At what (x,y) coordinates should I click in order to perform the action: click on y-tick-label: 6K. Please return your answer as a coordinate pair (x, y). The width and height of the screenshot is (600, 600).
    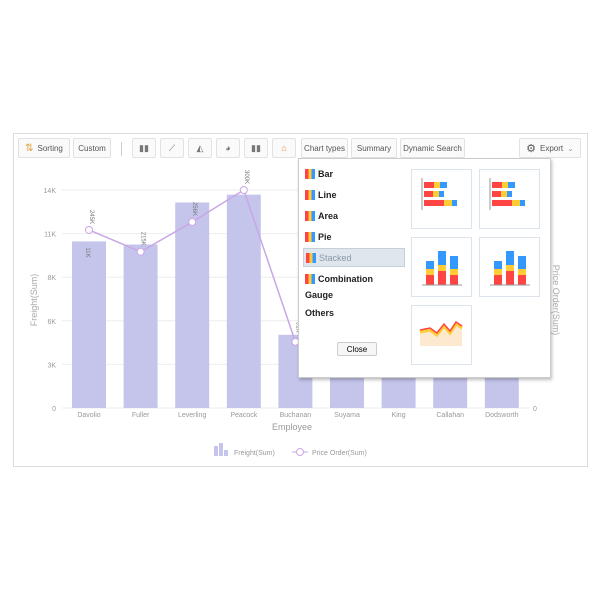
    Looking at the image, I should click on (51, 322).